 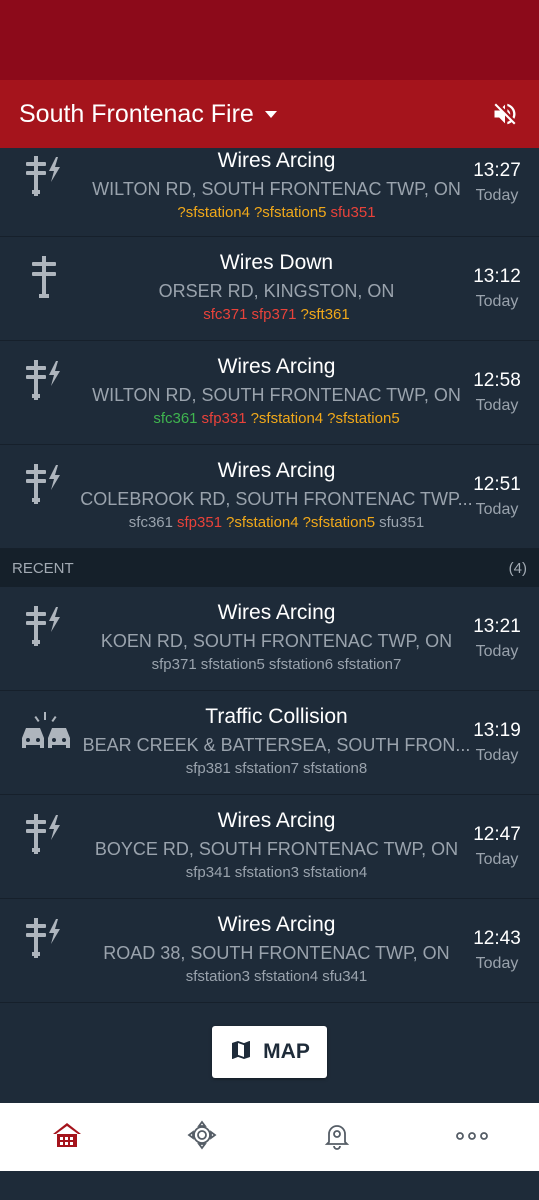 What do you see at coordinates (325, 314) in the screenshot?
I see `unit-tag: ?sft361` at bounding box center [325, 314].